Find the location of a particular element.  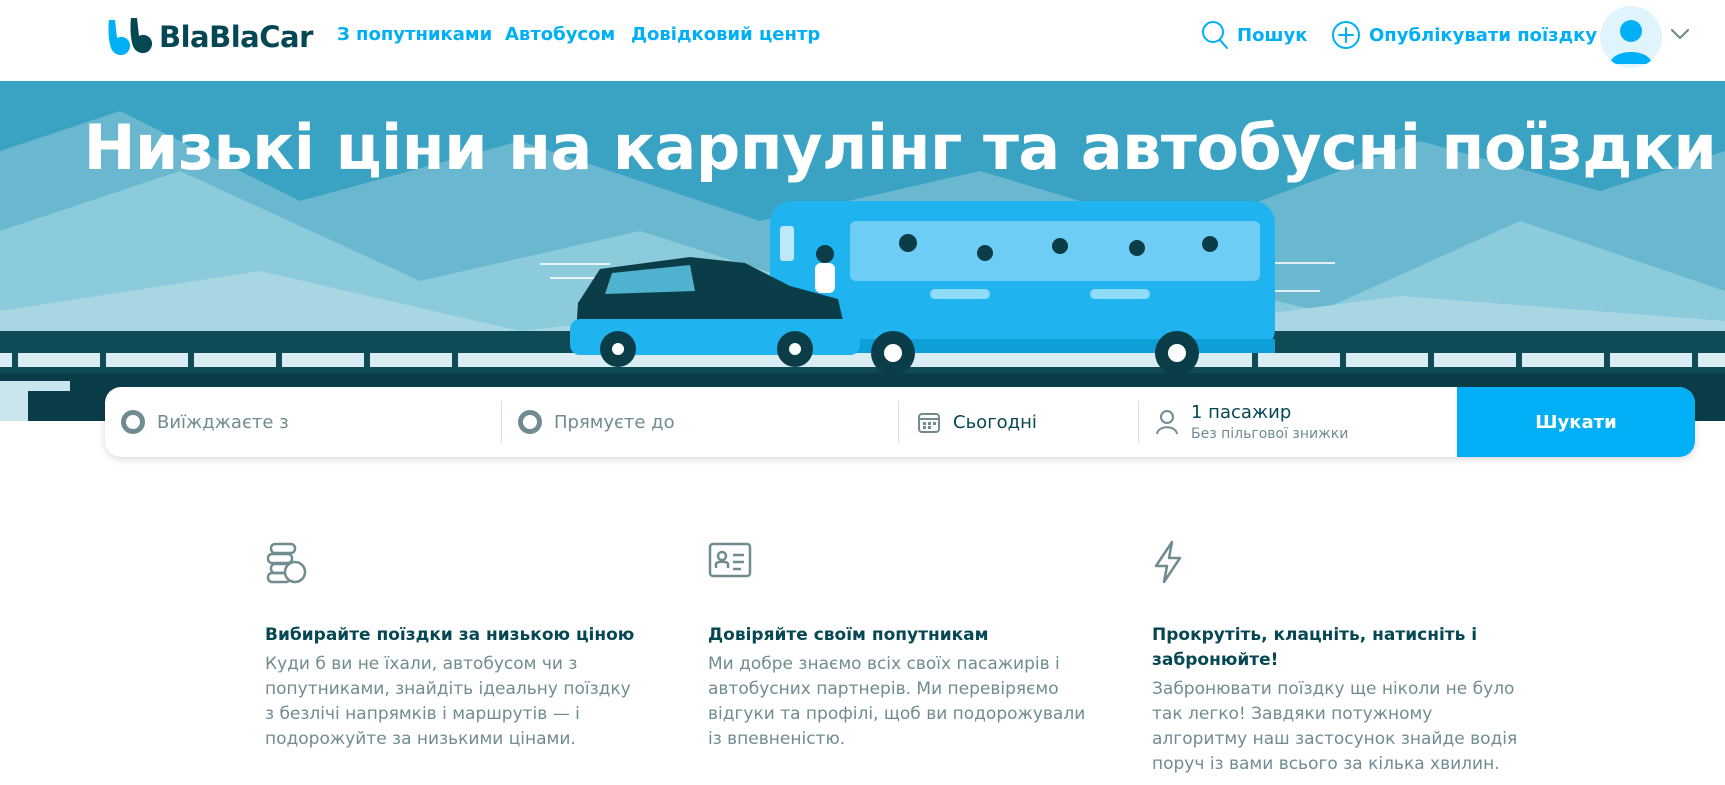

passengers-text: 1 пасажир Без пільгової знижки is located at coordinates (1269, 422).